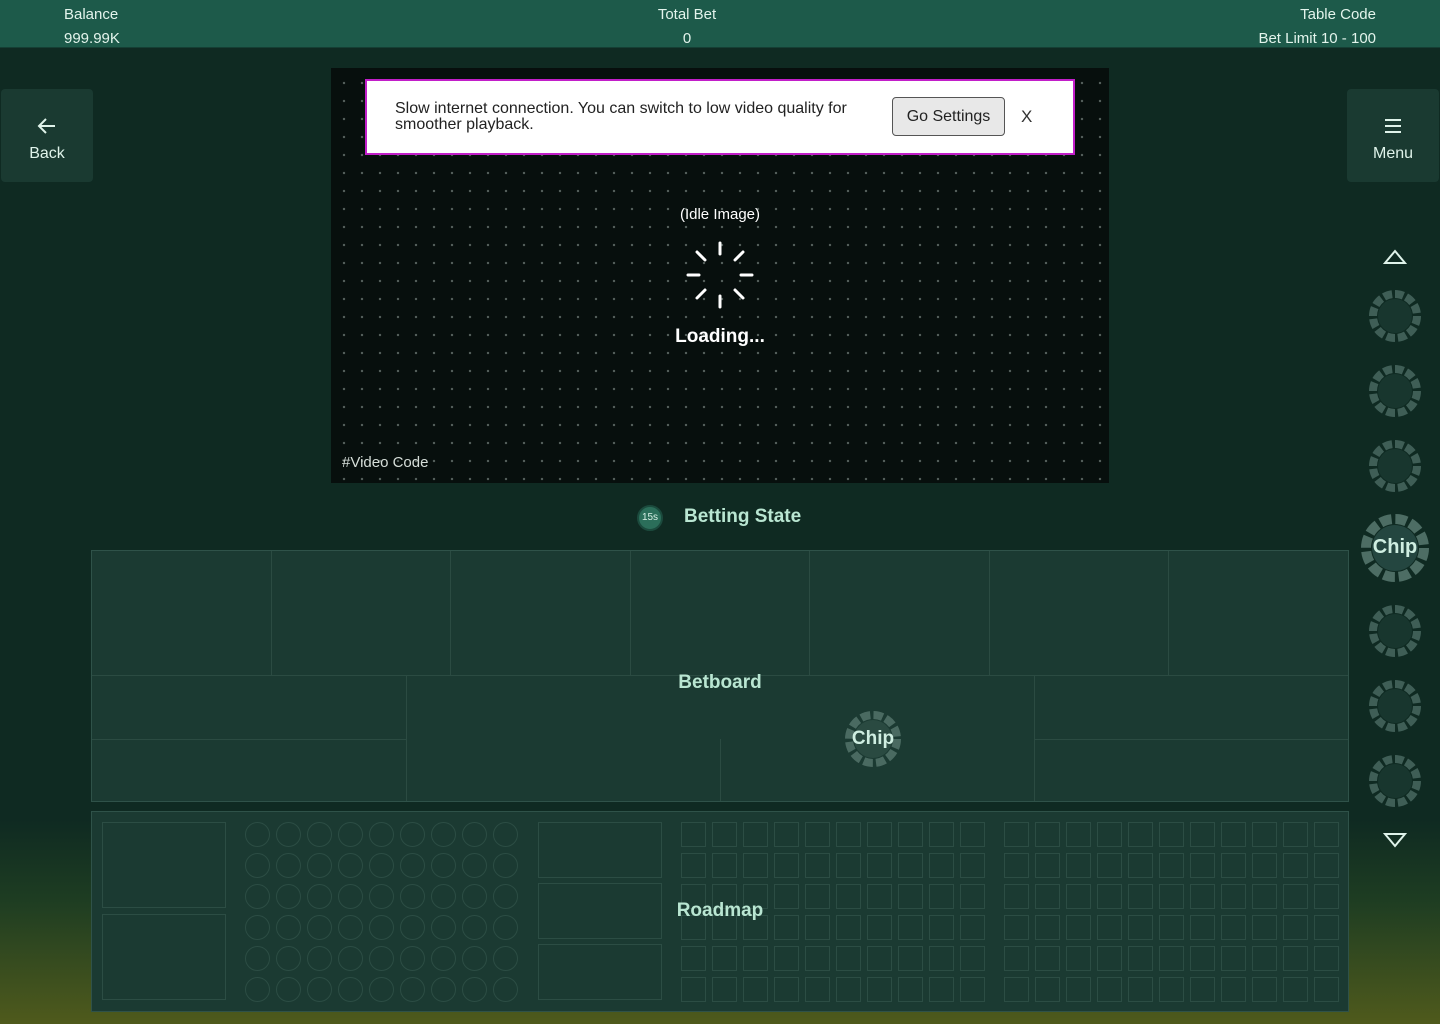 This screenshot has height=1024, width=1440. What do you see at coordinates (948, 116) in the screenshot?
I see `go-settings-button: Go Settings` at bounding box center [948, 116].